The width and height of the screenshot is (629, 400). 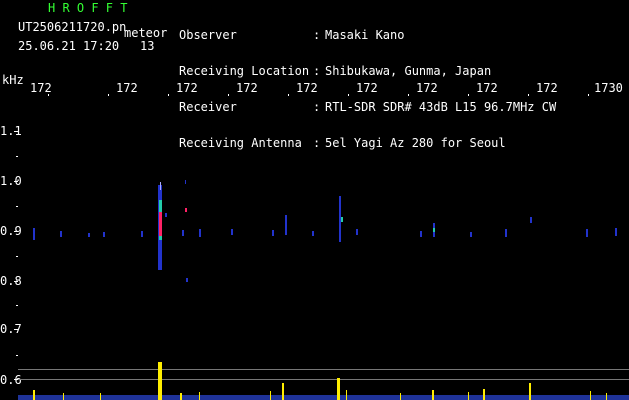 What do you see at coordinates (16, 255) in the screenshot?
I see `frequency-ticks` at bounding box center [16, 255].